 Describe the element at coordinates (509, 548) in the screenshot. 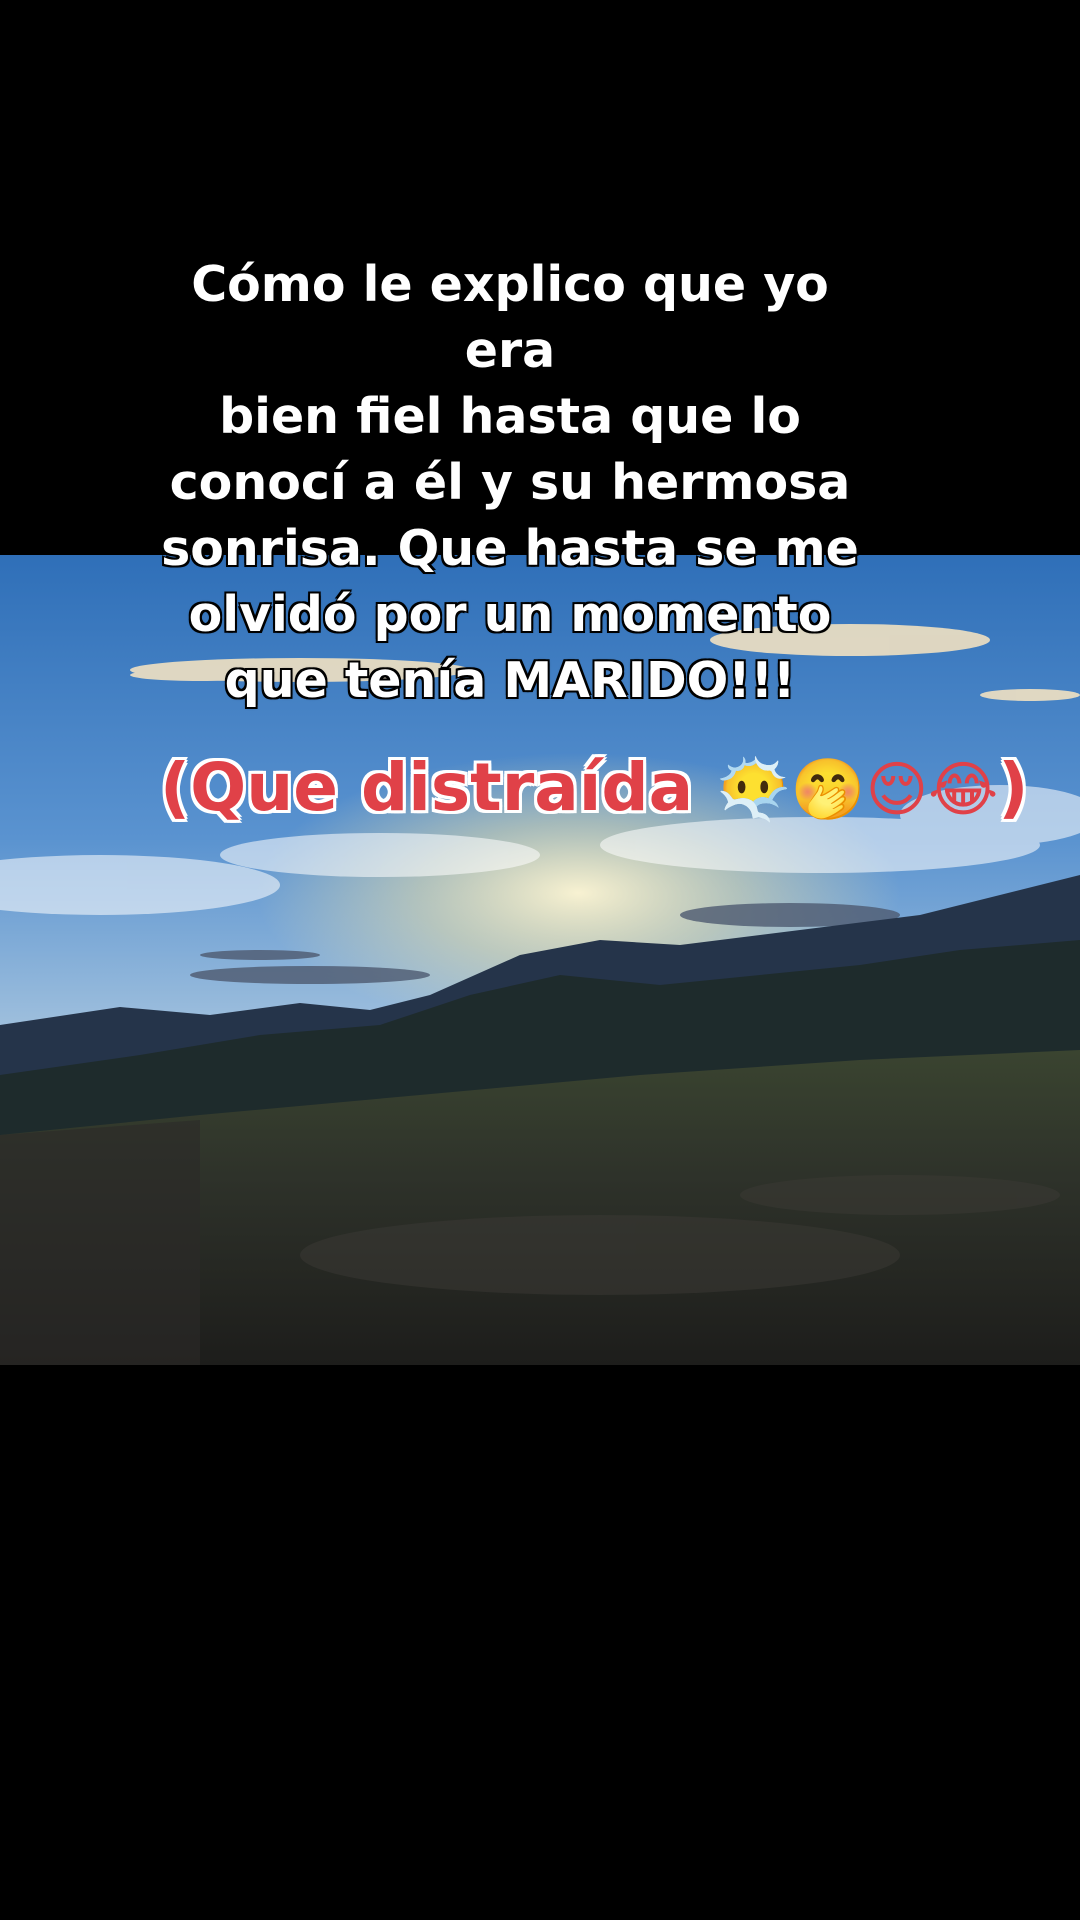

I see `caption-line: sonrisa. Que hasta se me` at that location.